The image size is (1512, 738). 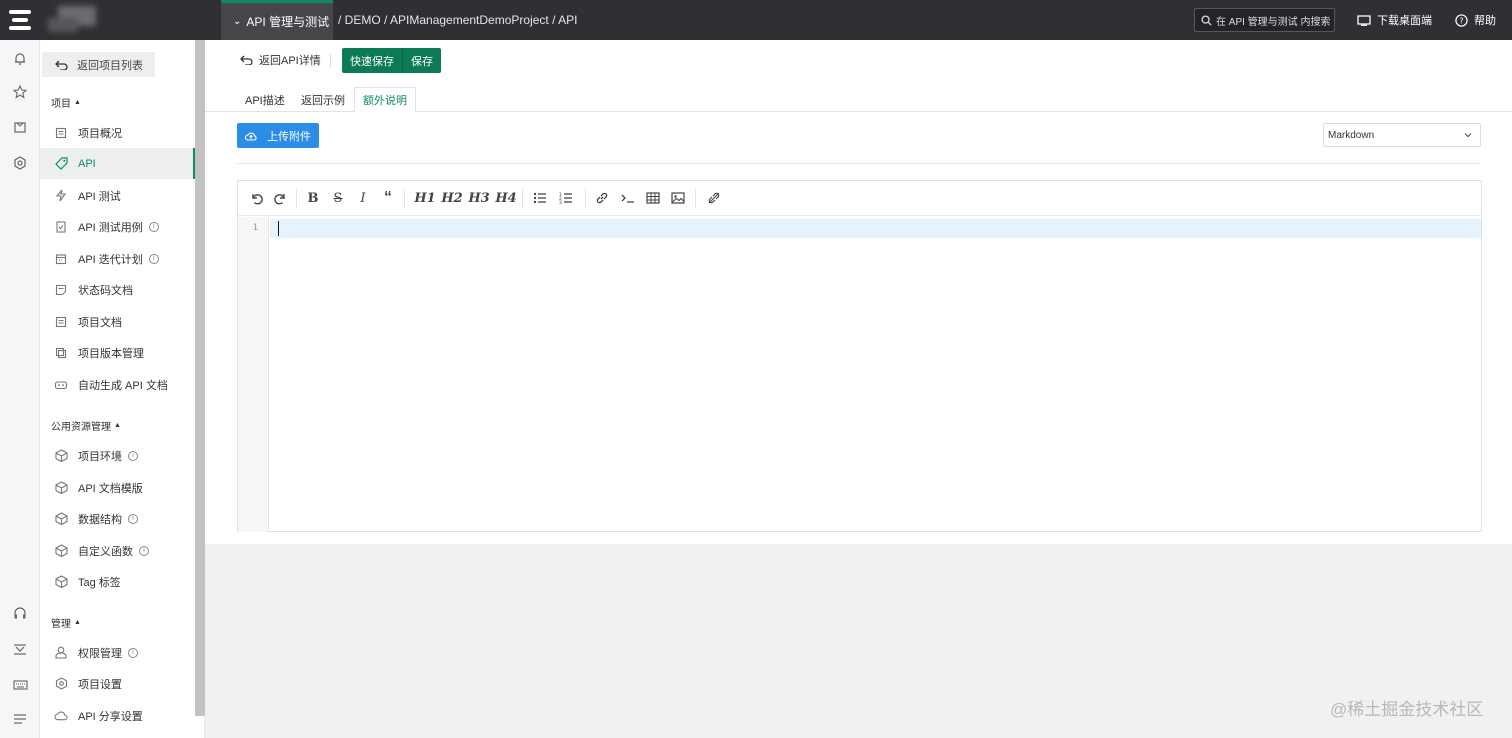 What do you see at coordinates (313, 198) in the screenshot?
I see `bold-icon: B` at bounding box center [313, 198].